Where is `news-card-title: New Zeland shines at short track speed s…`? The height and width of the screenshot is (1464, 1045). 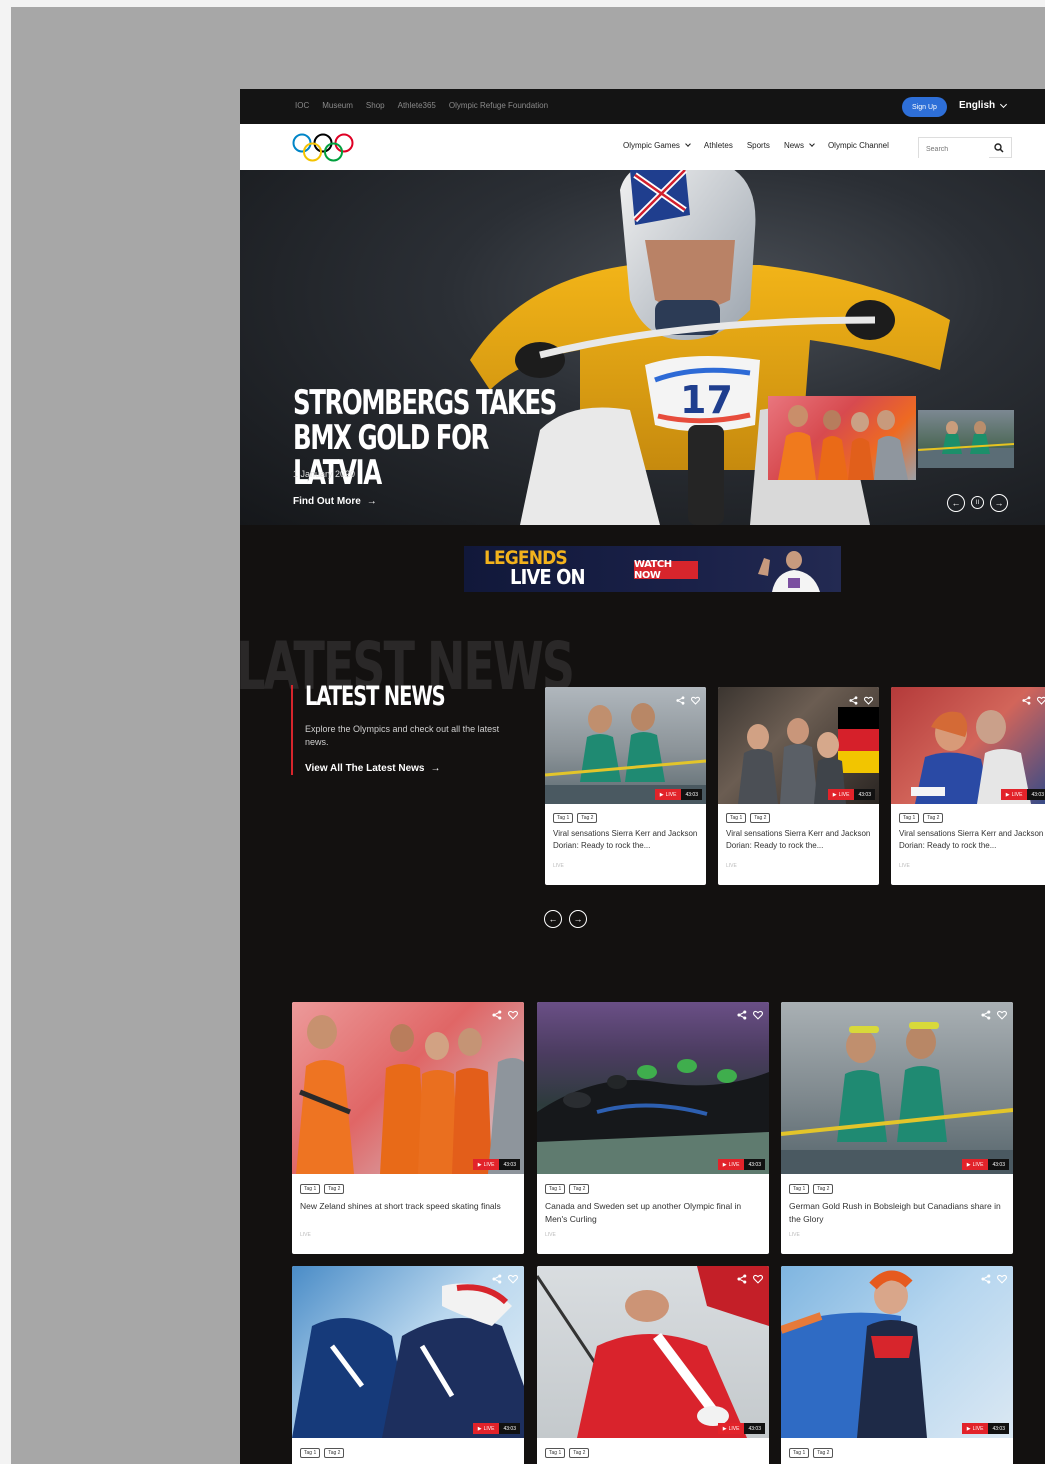
news-card-title: New Zeland shines at short track speed s… is located at coordinates (400, 1206).